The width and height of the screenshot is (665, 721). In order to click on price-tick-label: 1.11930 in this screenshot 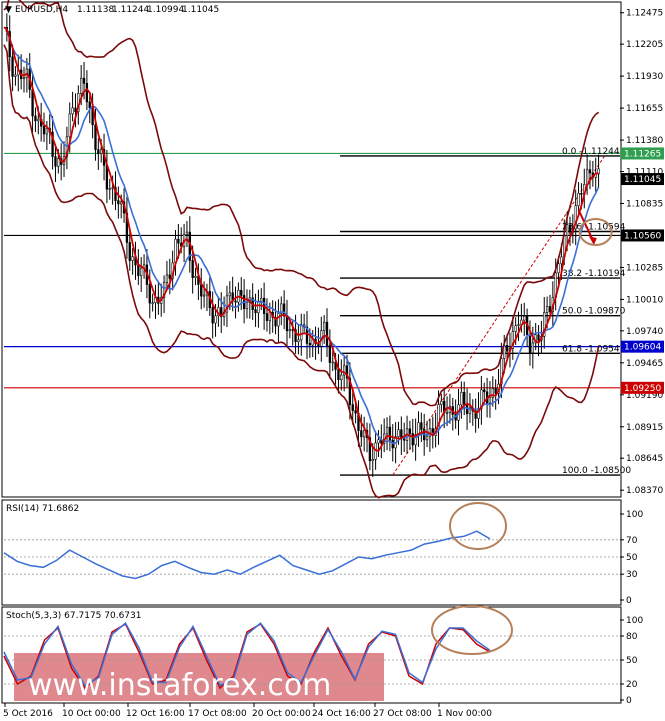, I will do `click(644, 77)`.